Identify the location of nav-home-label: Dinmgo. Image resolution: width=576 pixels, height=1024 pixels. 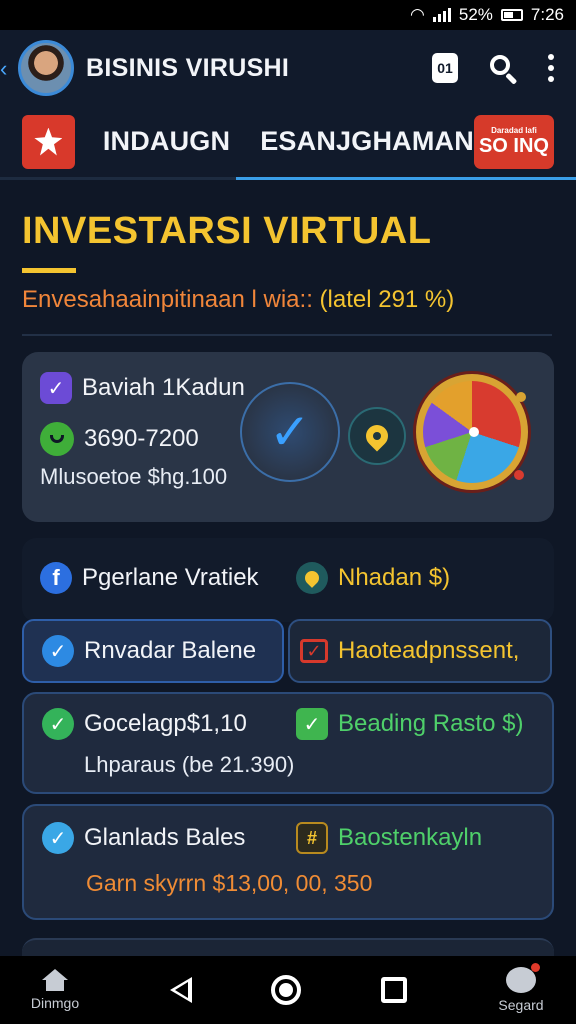
(55, 1003).